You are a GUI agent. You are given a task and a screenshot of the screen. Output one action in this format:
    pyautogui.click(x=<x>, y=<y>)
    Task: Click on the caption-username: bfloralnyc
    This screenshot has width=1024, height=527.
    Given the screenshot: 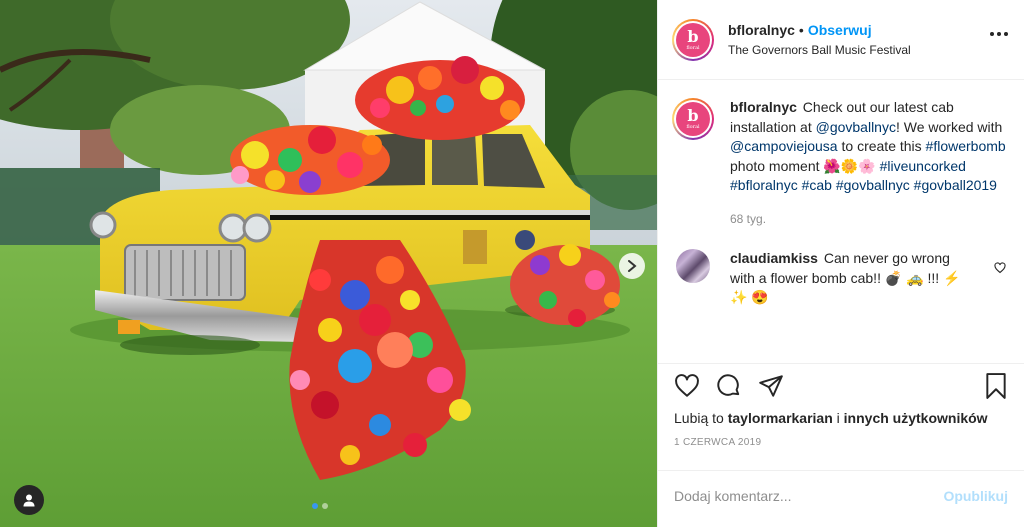 What is the action you would take?
    pyautogui.click(x=763, y=107)
    